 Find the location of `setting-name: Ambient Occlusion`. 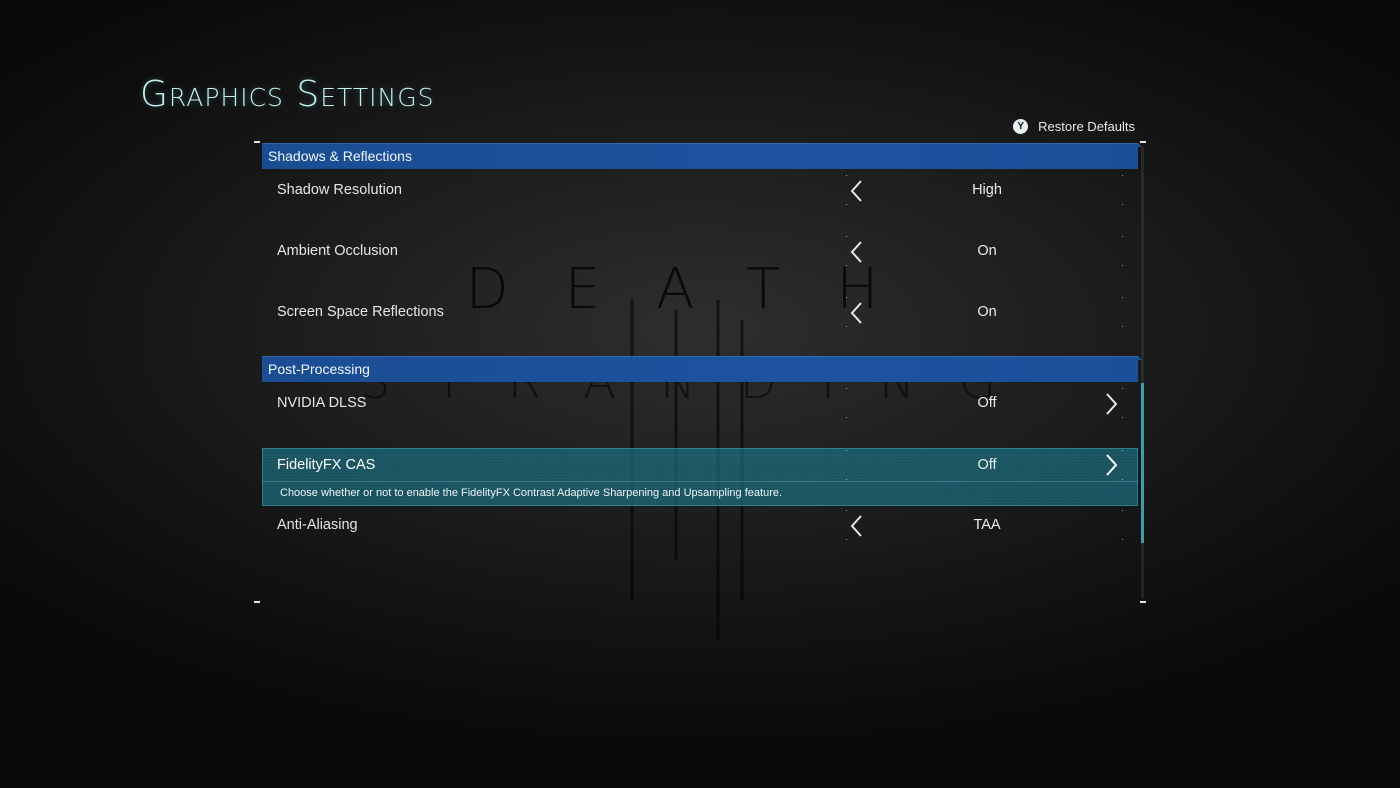

setting-name: Ambient Occlusion is located at coordinates (337, 251).